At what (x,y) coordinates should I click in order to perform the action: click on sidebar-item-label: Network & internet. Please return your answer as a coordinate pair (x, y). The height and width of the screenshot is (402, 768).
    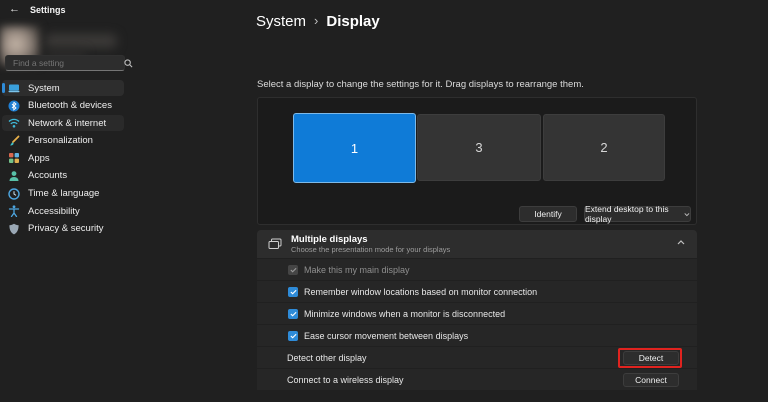
    Looking at the image, I should click on (67, 123).